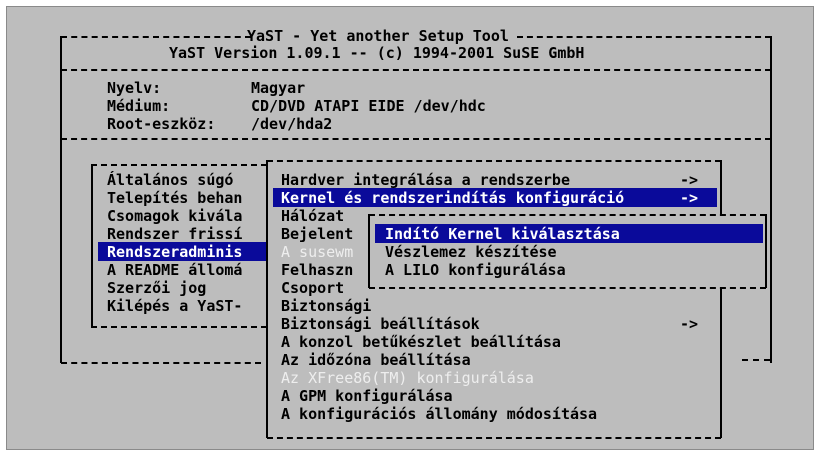 The image size is (819, 455). Describe the element at coordinates (494, 438) in the screenshot. I see `admin-submenu-bottom-border` at that location.